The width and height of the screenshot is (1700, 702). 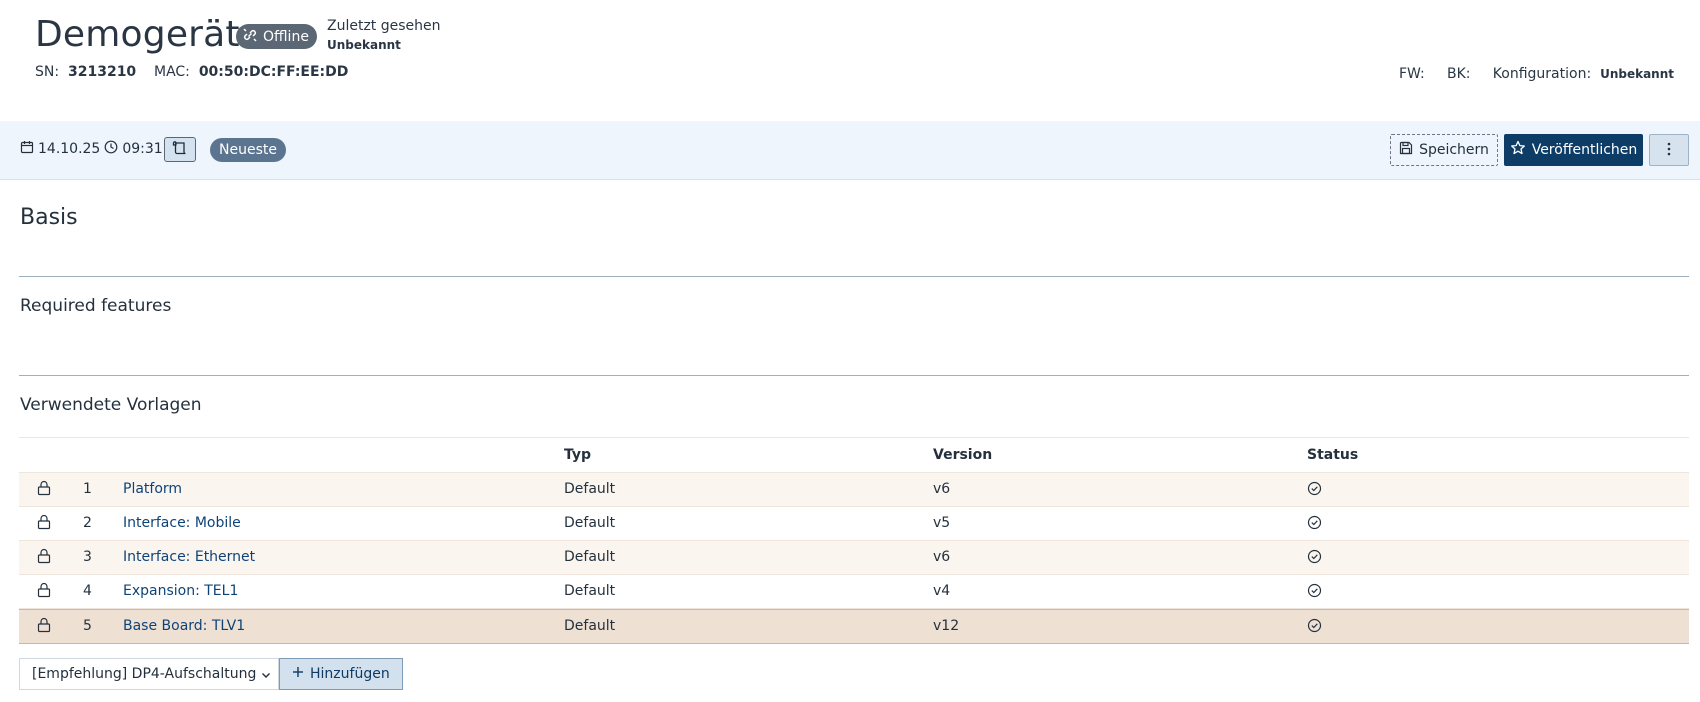 What do you see at coordinates (946, 626) in the screenshot?
I see `row-version: v12` at bounding box center [946, 626].